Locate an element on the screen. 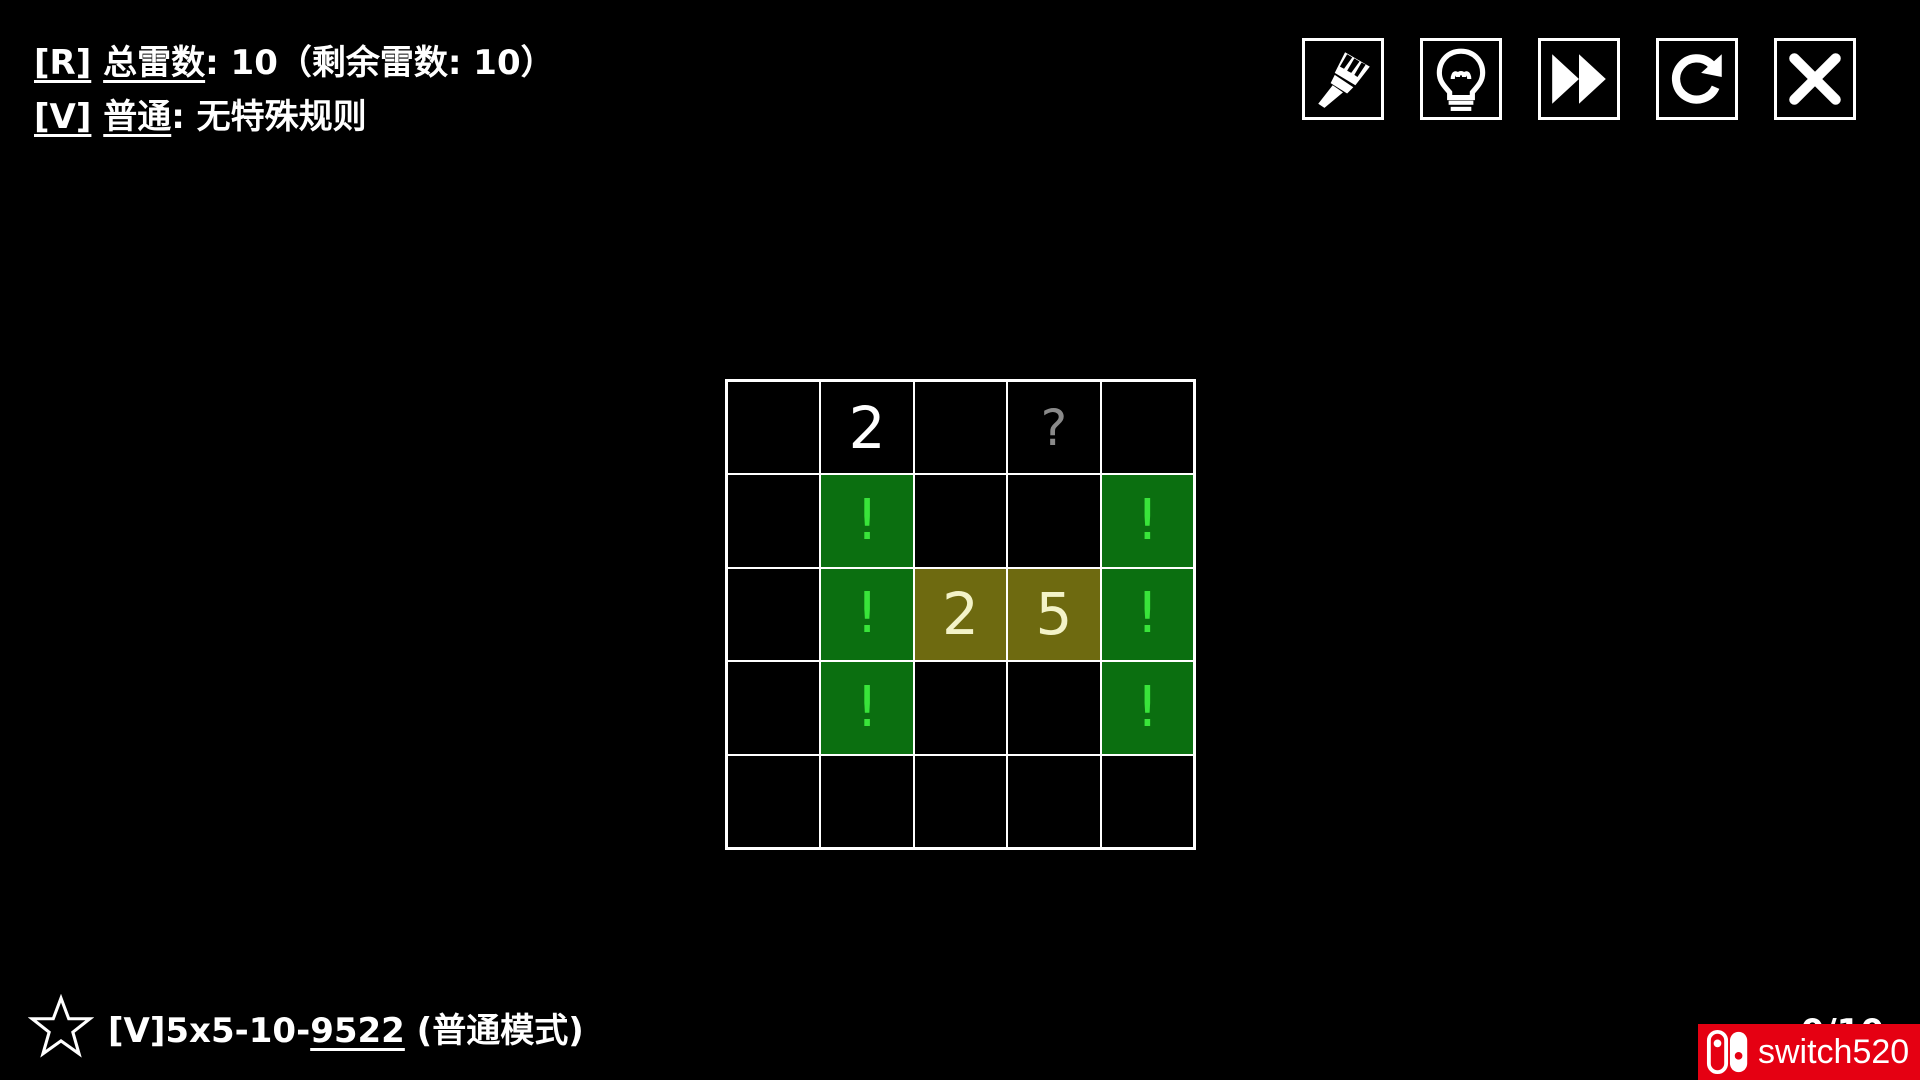  watermark-logo: switch520 is located at coordinates (1809, 1052).